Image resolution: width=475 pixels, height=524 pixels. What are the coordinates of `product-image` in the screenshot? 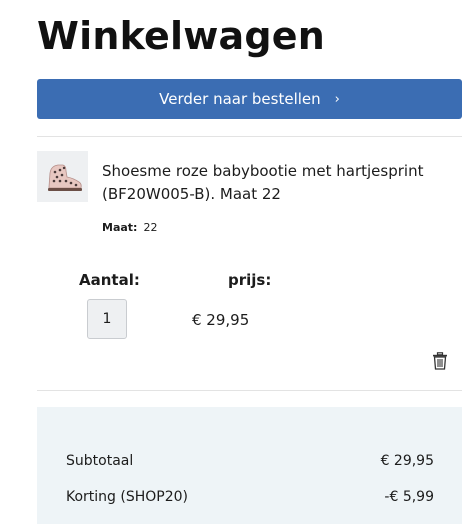 It's located at (62, 176).